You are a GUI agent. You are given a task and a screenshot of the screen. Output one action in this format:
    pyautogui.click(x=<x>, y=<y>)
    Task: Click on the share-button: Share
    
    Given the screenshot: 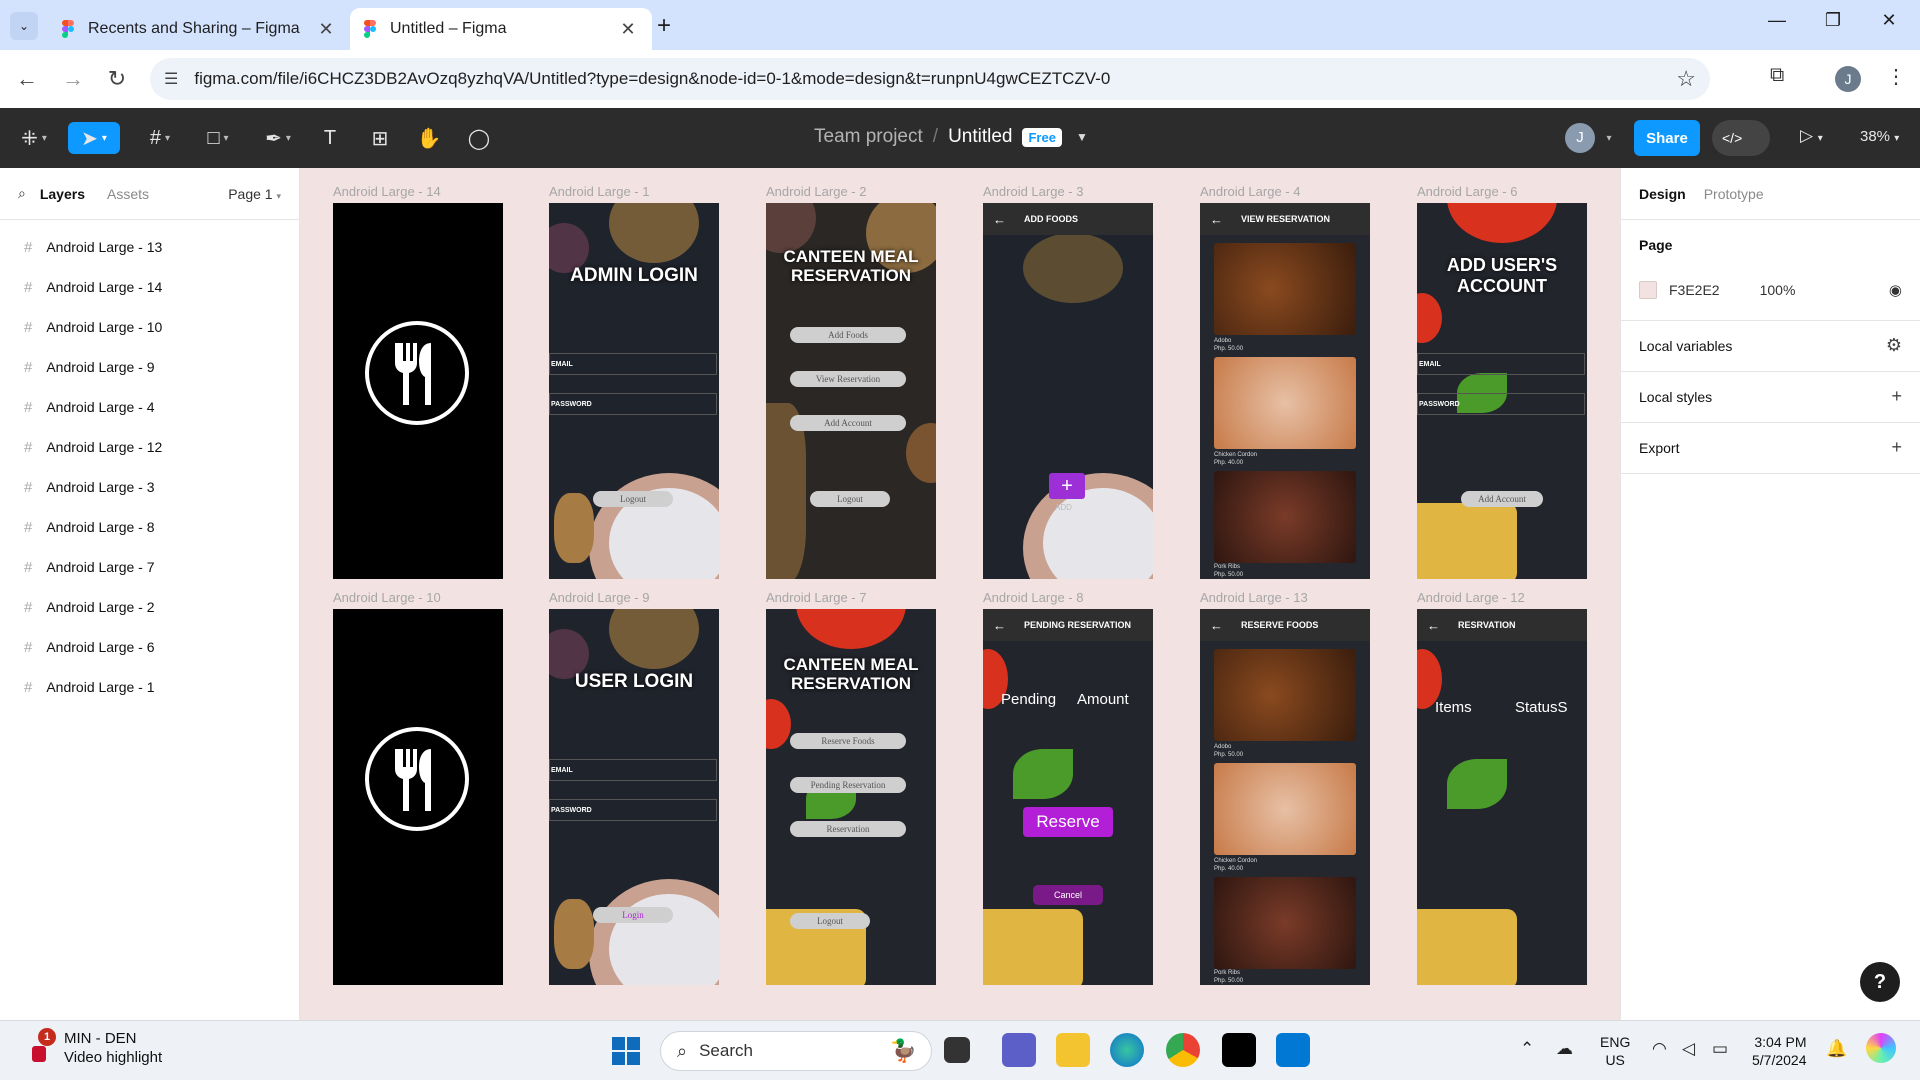 What is the action you would take?
    pyautogui.click(x=1667, y=138)
    